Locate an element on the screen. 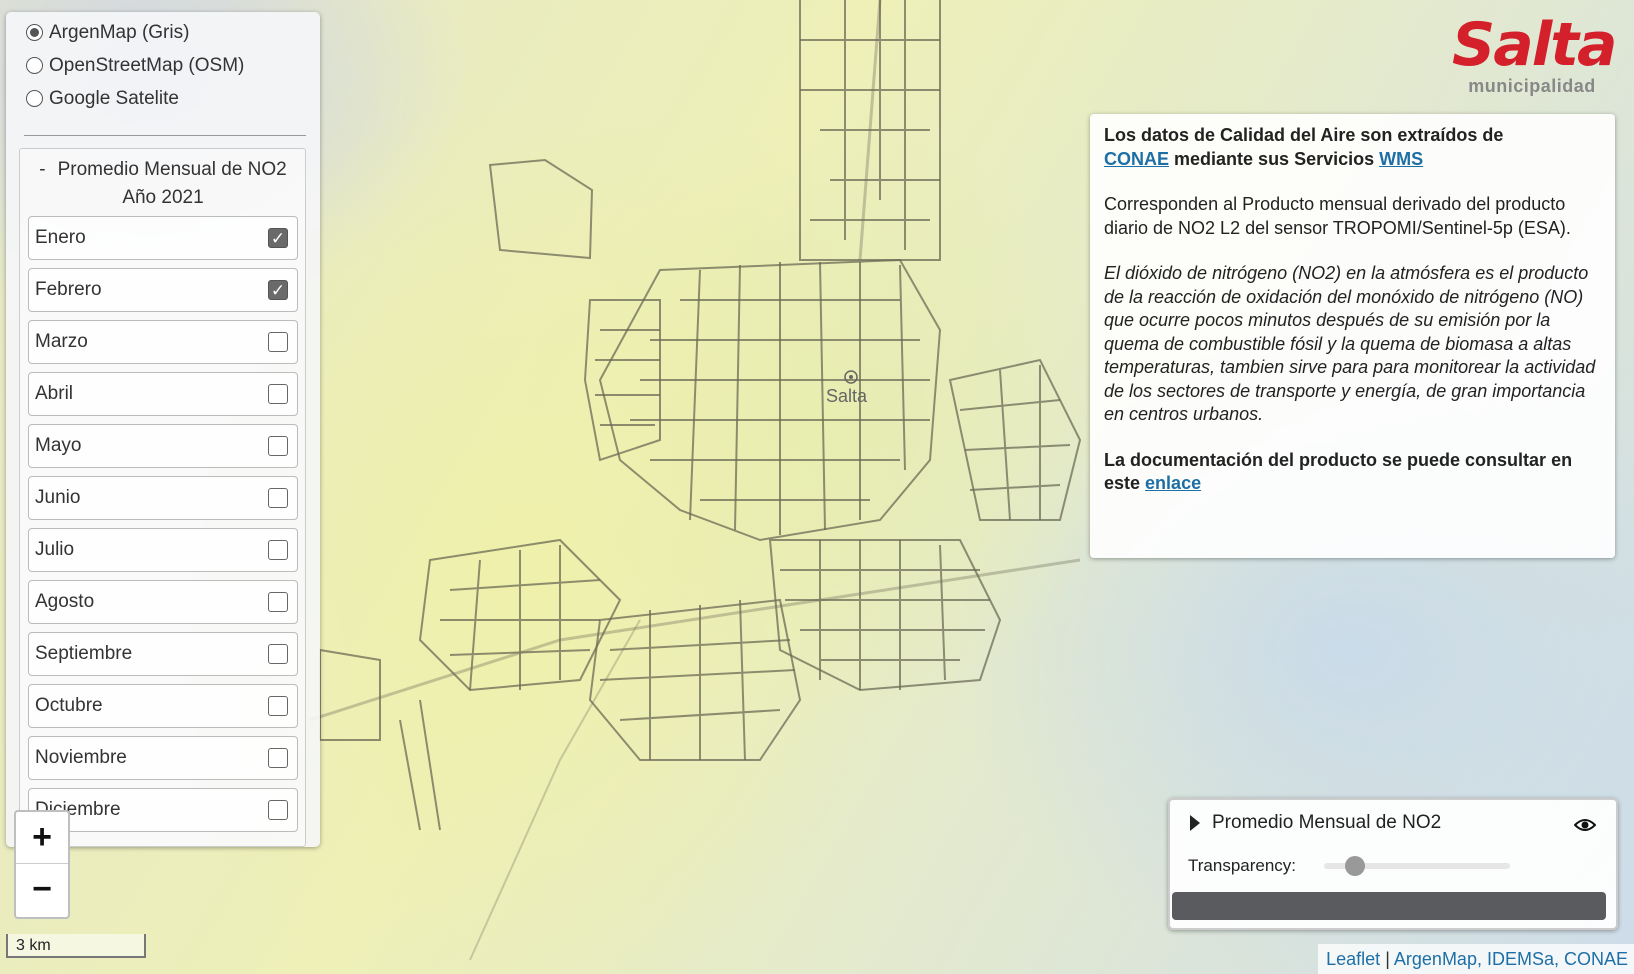 Image resolution: width=1634 pixels, height=974 pixels. eye-icon is located at coordinates (1585, 825).